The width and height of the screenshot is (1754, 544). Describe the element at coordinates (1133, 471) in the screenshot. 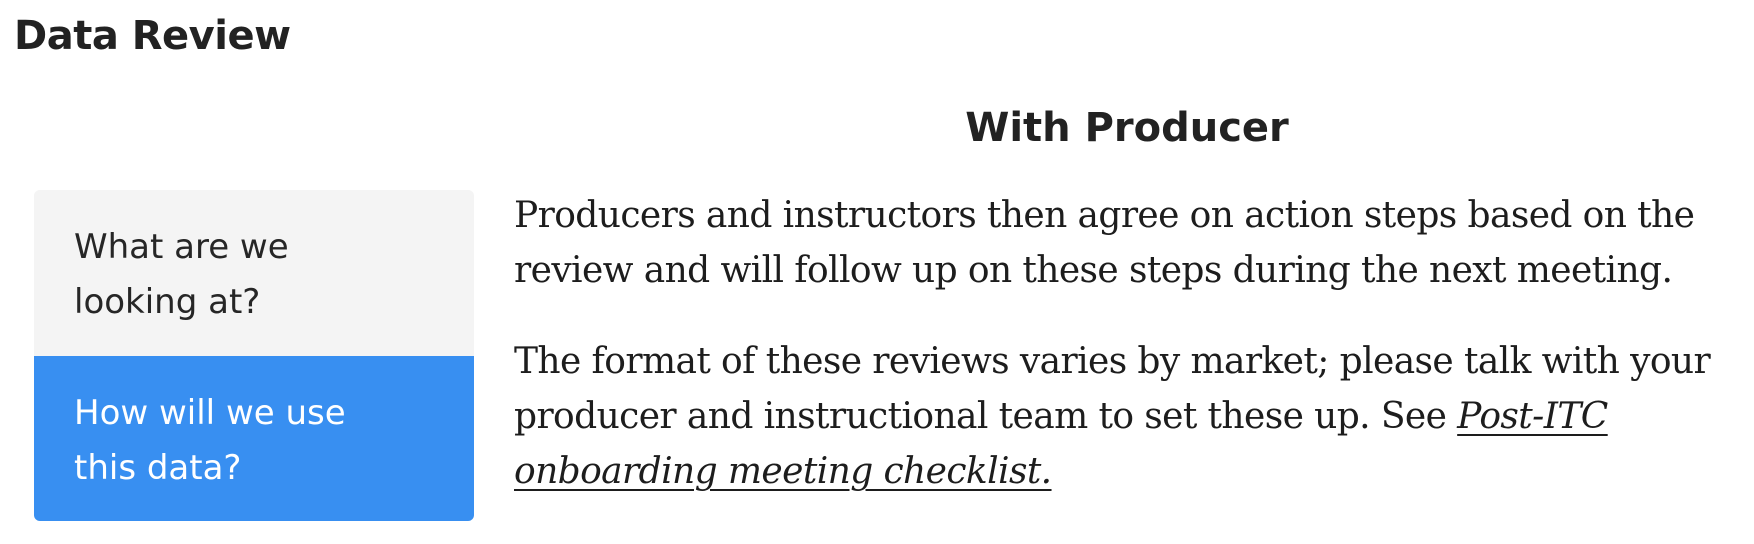

I see `paragraph-line: onboarding meeting checklist.` at that location.